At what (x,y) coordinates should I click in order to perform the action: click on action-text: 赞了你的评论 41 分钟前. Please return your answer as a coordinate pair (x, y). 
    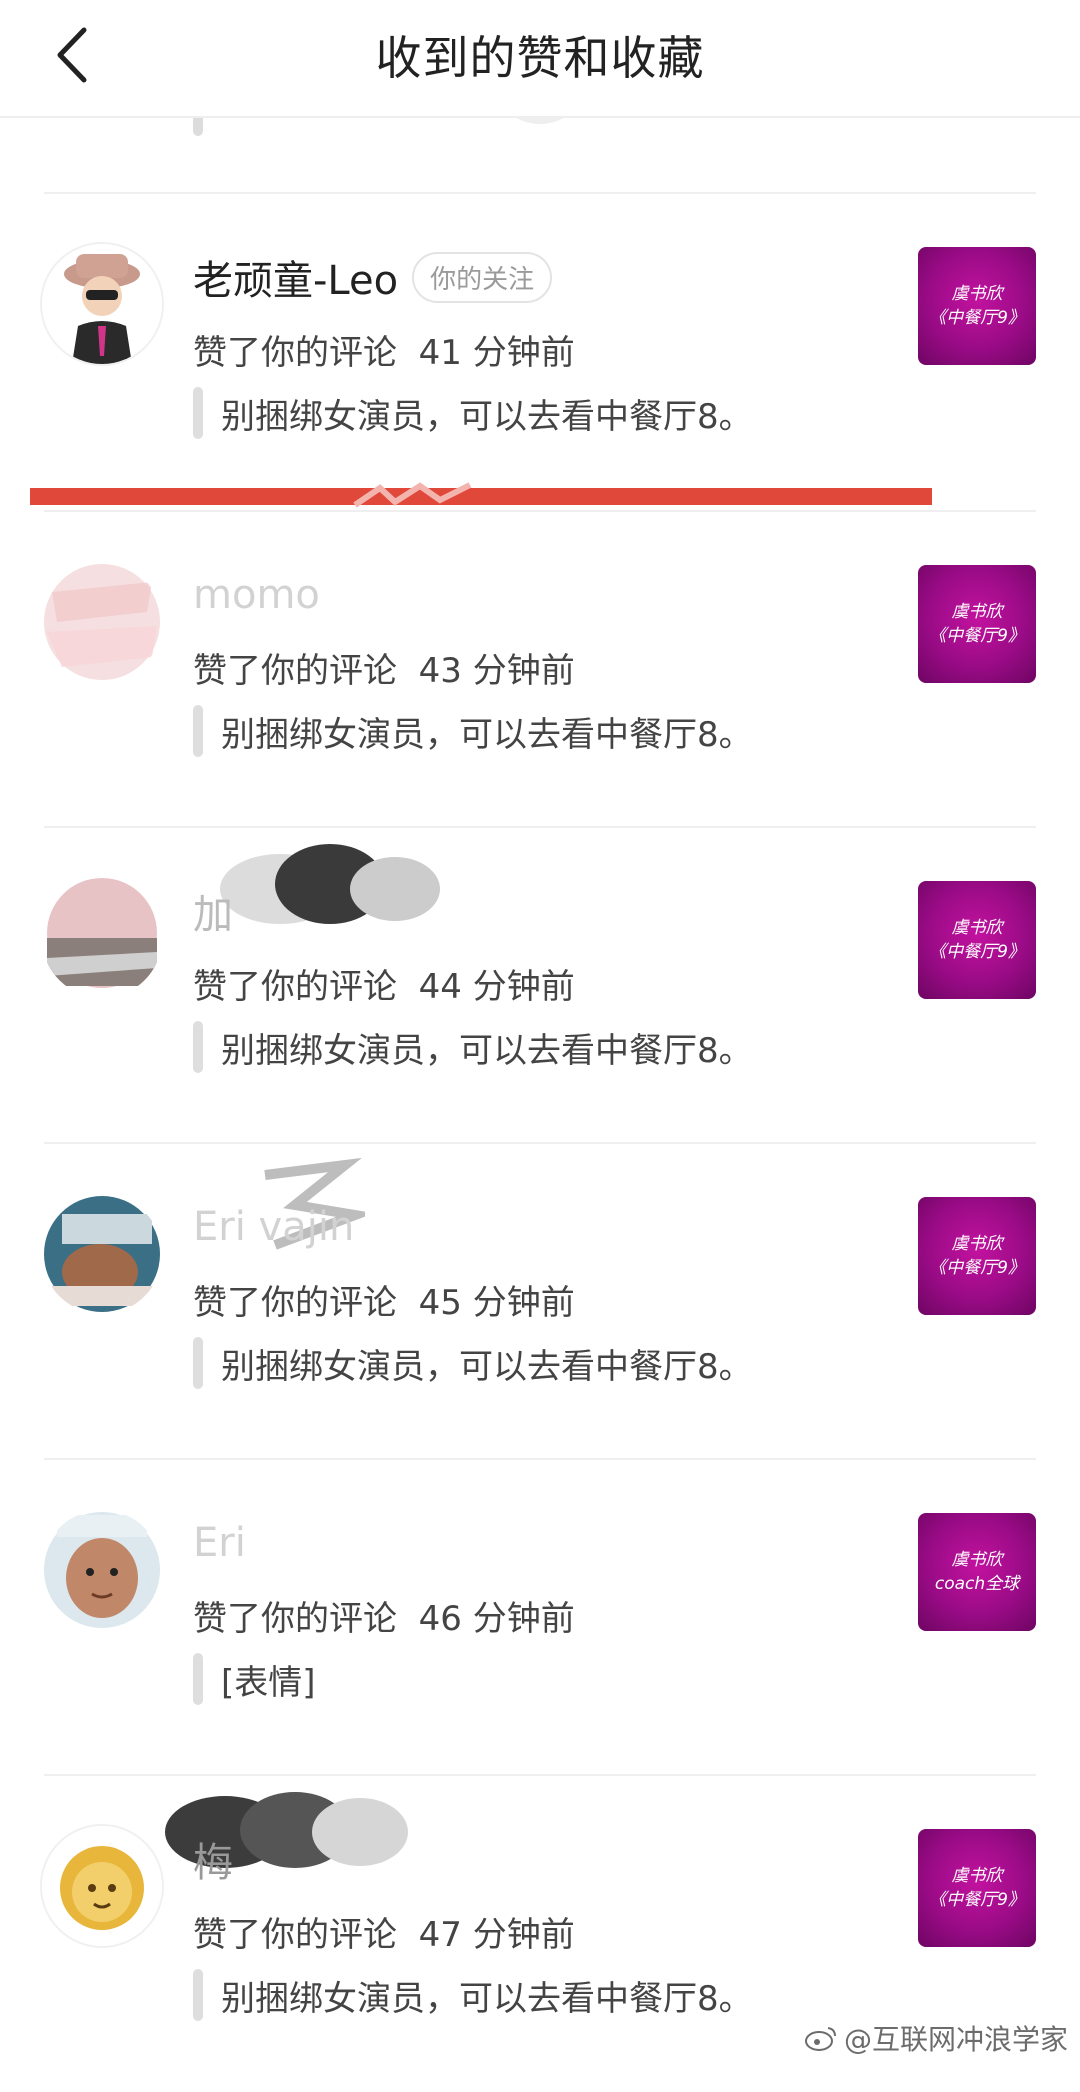
    Looking at the image, I should click on (384, 349).